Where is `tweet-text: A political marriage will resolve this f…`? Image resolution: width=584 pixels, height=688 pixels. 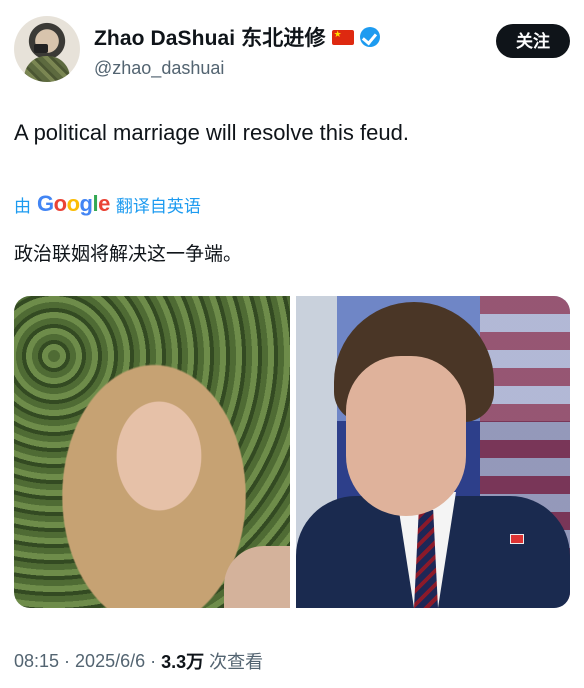 tweet-text: A political marriage will resolve this f… is located at coordinates (211, 132).